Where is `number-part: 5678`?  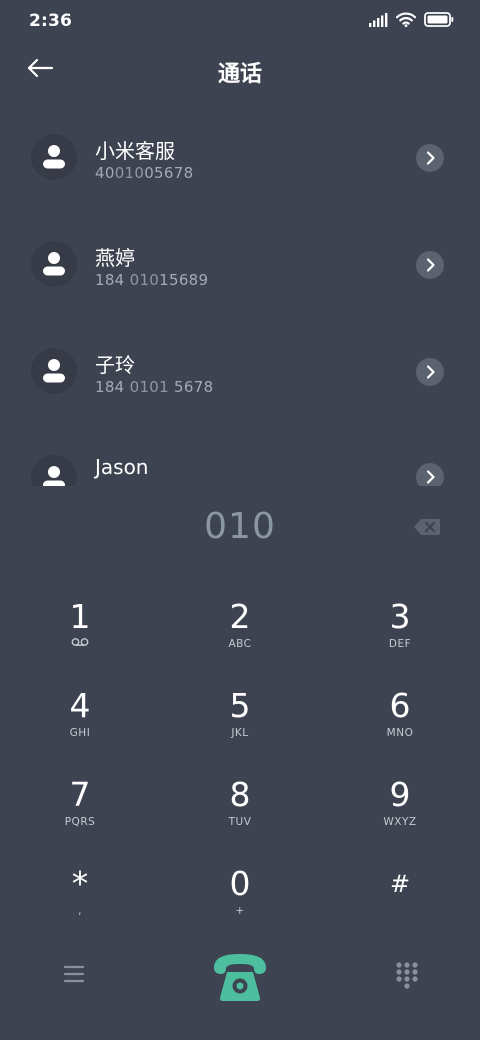 number-part: 5678 is located at coordinates (191, 387).